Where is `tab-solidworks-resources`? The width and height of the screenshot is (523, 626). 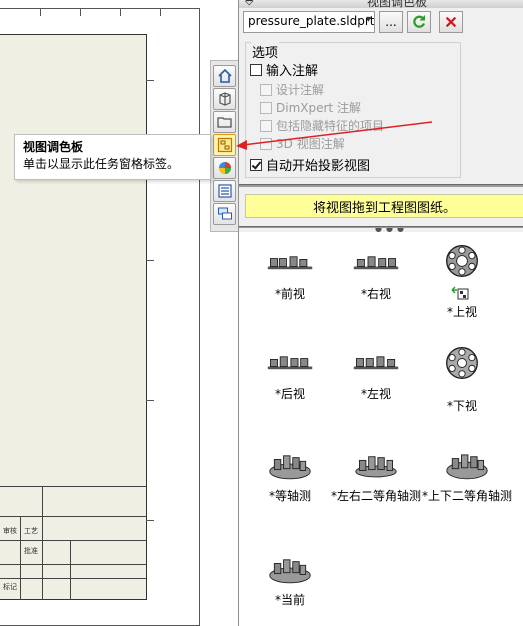 tab-solidworks-resources is located at coordinates (224, 76).